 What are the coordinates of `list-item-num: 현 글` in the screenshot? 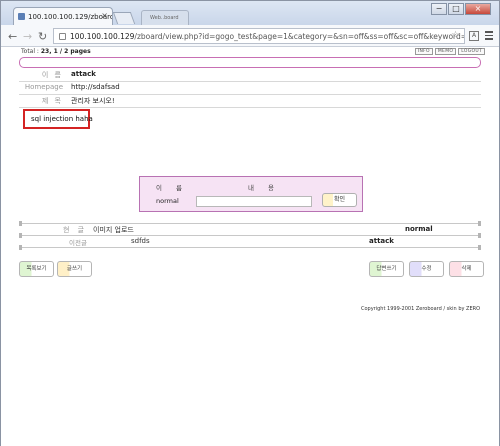 It's located at (75, 230).